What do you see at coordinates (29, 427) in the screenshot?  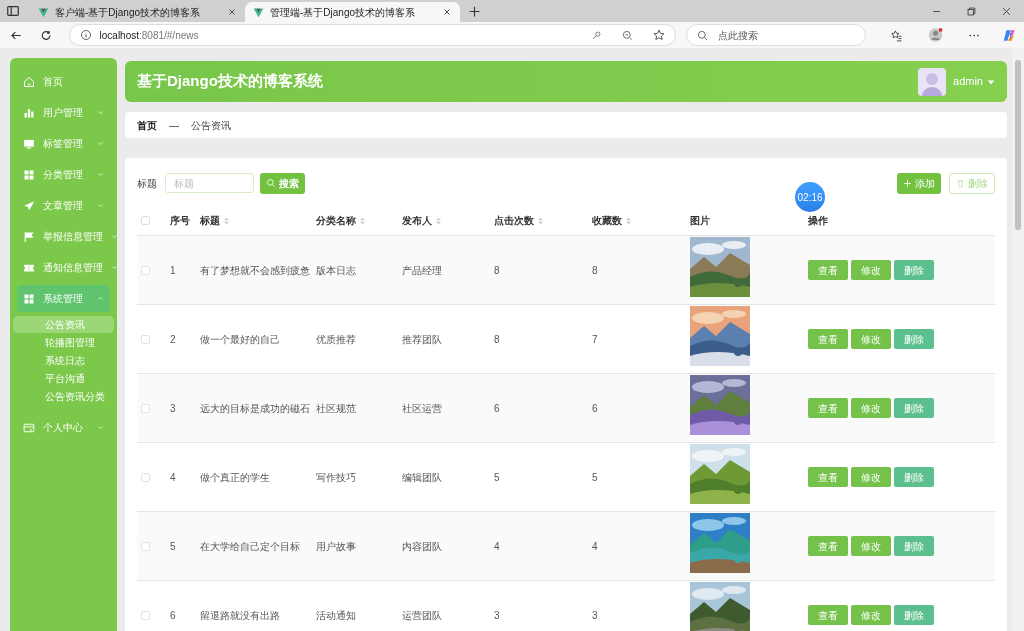 I see `card-icon` at bounding box center [29, 427].